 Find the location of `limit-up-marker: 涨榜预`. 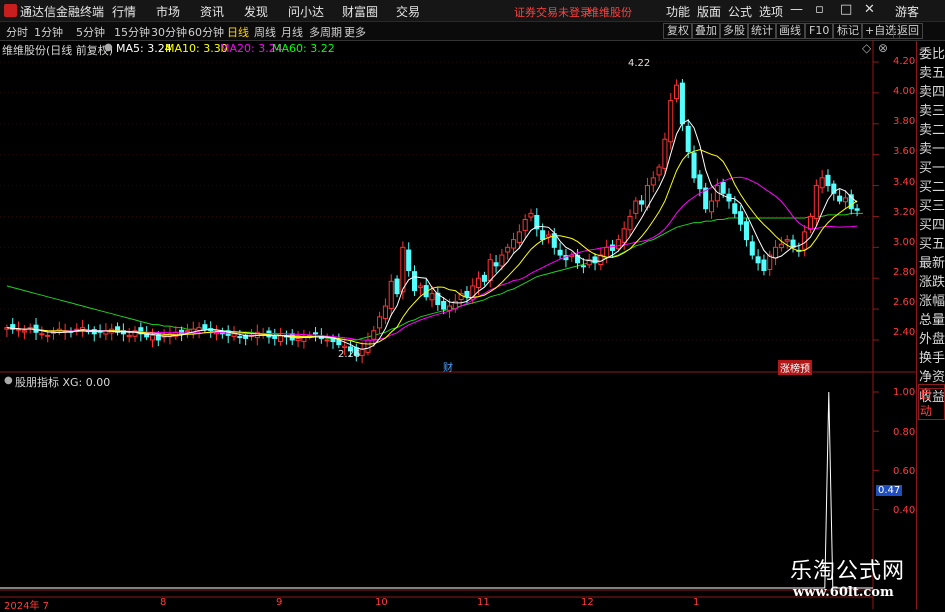

limit-up-marker: 涨榜预 is located at coordinates (795, 367).